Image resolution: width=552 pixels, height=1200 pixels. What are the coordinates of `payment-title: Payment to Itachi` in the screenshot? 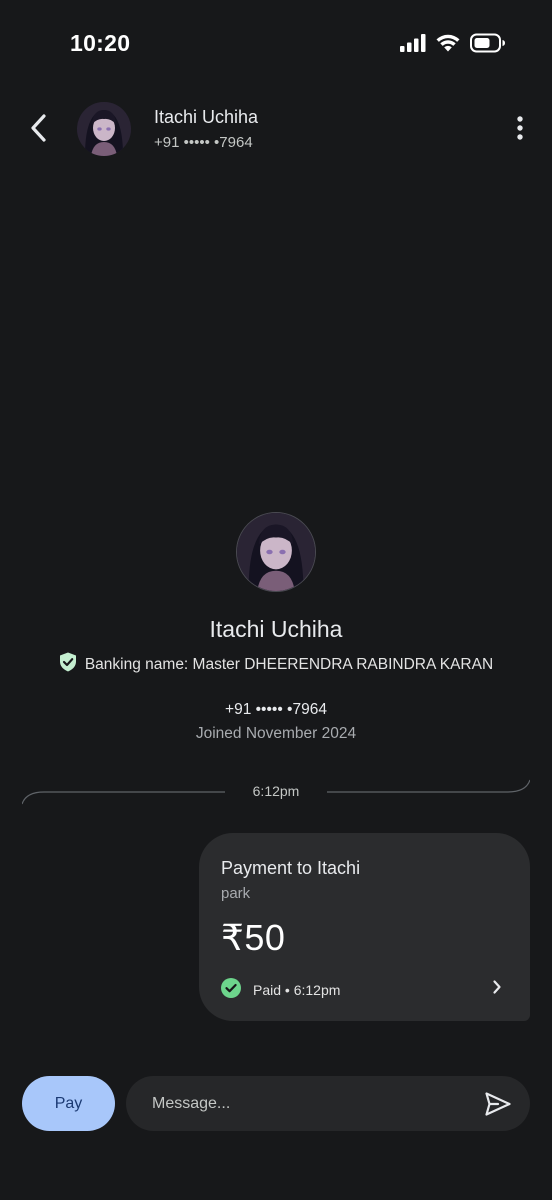 It's located at (291, 868).